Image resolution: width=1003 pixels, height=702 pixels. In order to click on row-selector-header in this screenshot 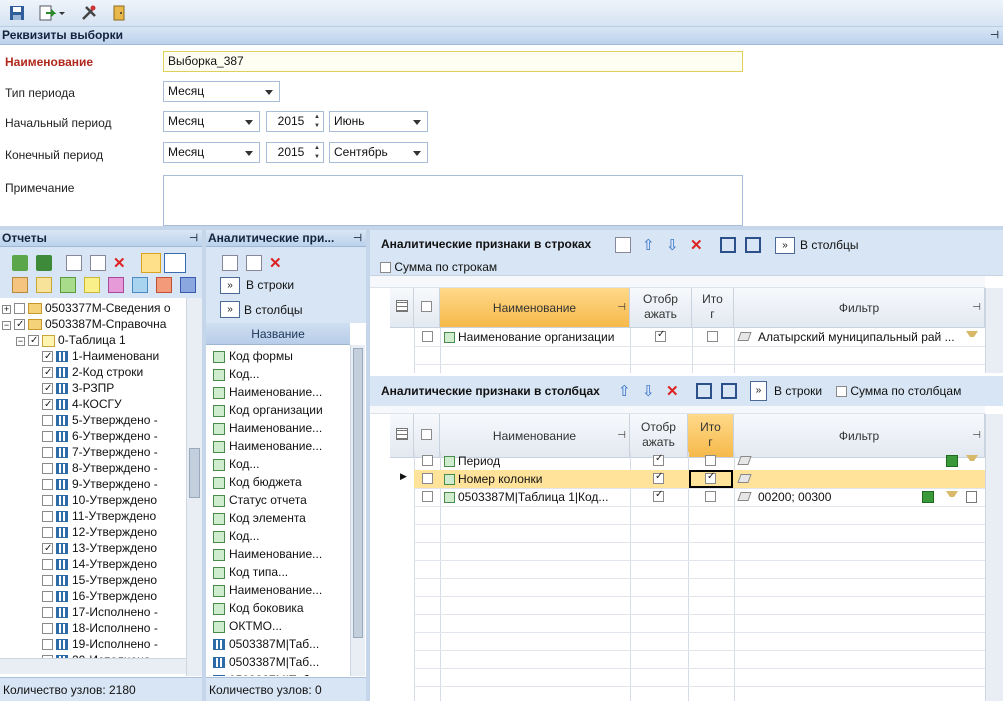, I will do `click(402, 436)`.